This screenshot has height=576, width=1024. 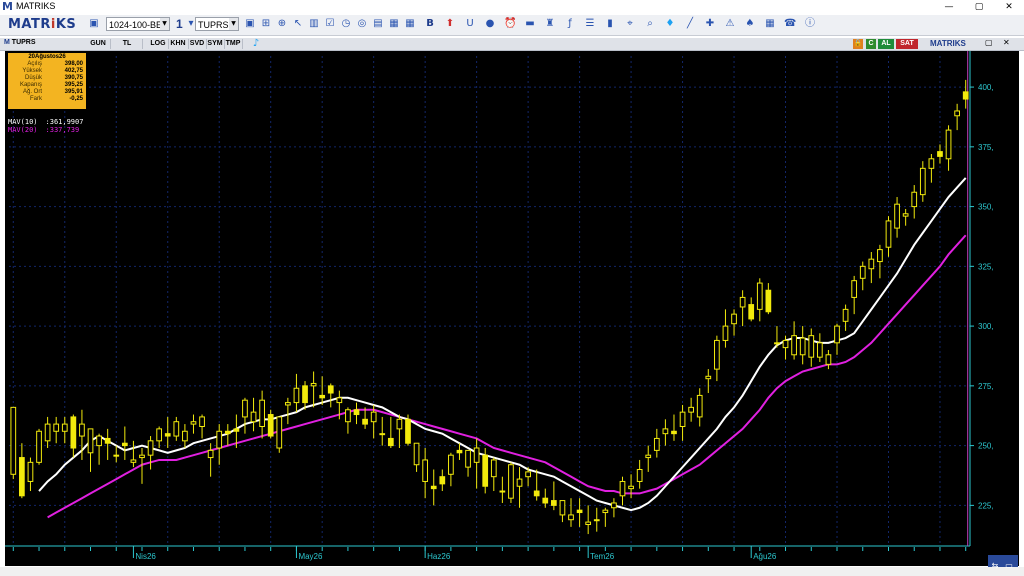 I want to click on lock-icon: 🔒, so click(x=858, y=44).